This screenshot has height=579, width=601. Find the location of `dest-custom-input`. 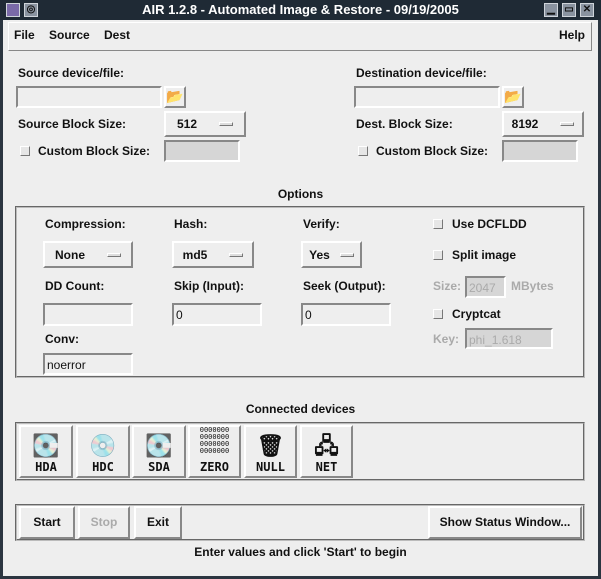

dest-custom-input is located at coordinates (540, 151).